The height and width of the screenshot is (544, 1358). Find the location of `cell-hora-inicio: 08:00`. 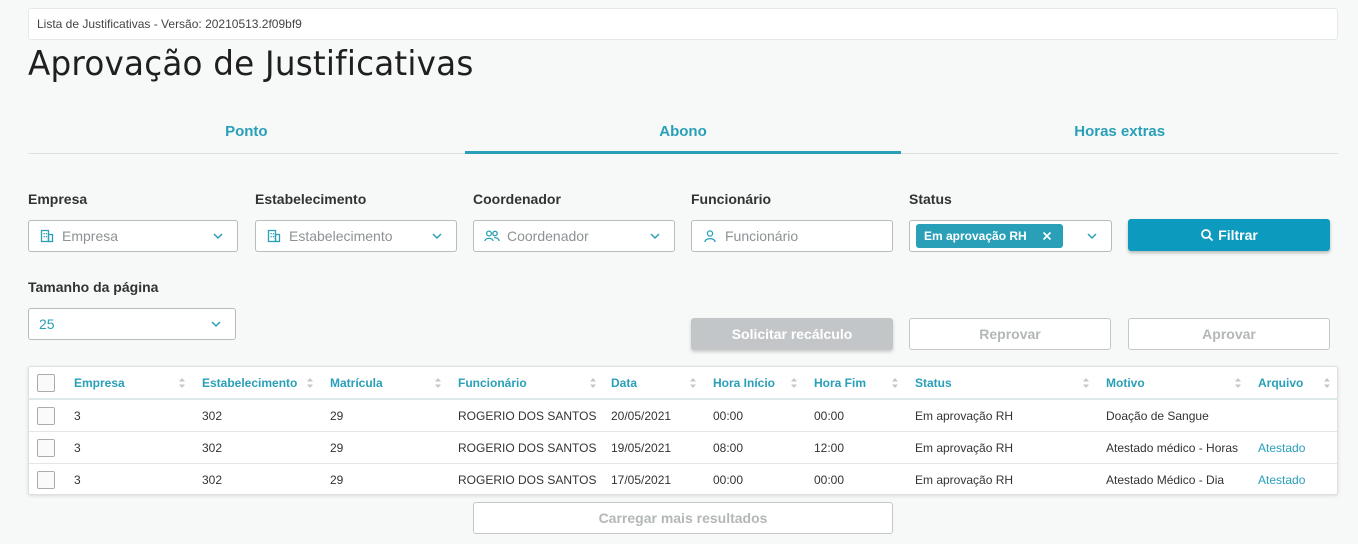

cell-hora-inicio: 08:00 is located at coordinates (728, 447).